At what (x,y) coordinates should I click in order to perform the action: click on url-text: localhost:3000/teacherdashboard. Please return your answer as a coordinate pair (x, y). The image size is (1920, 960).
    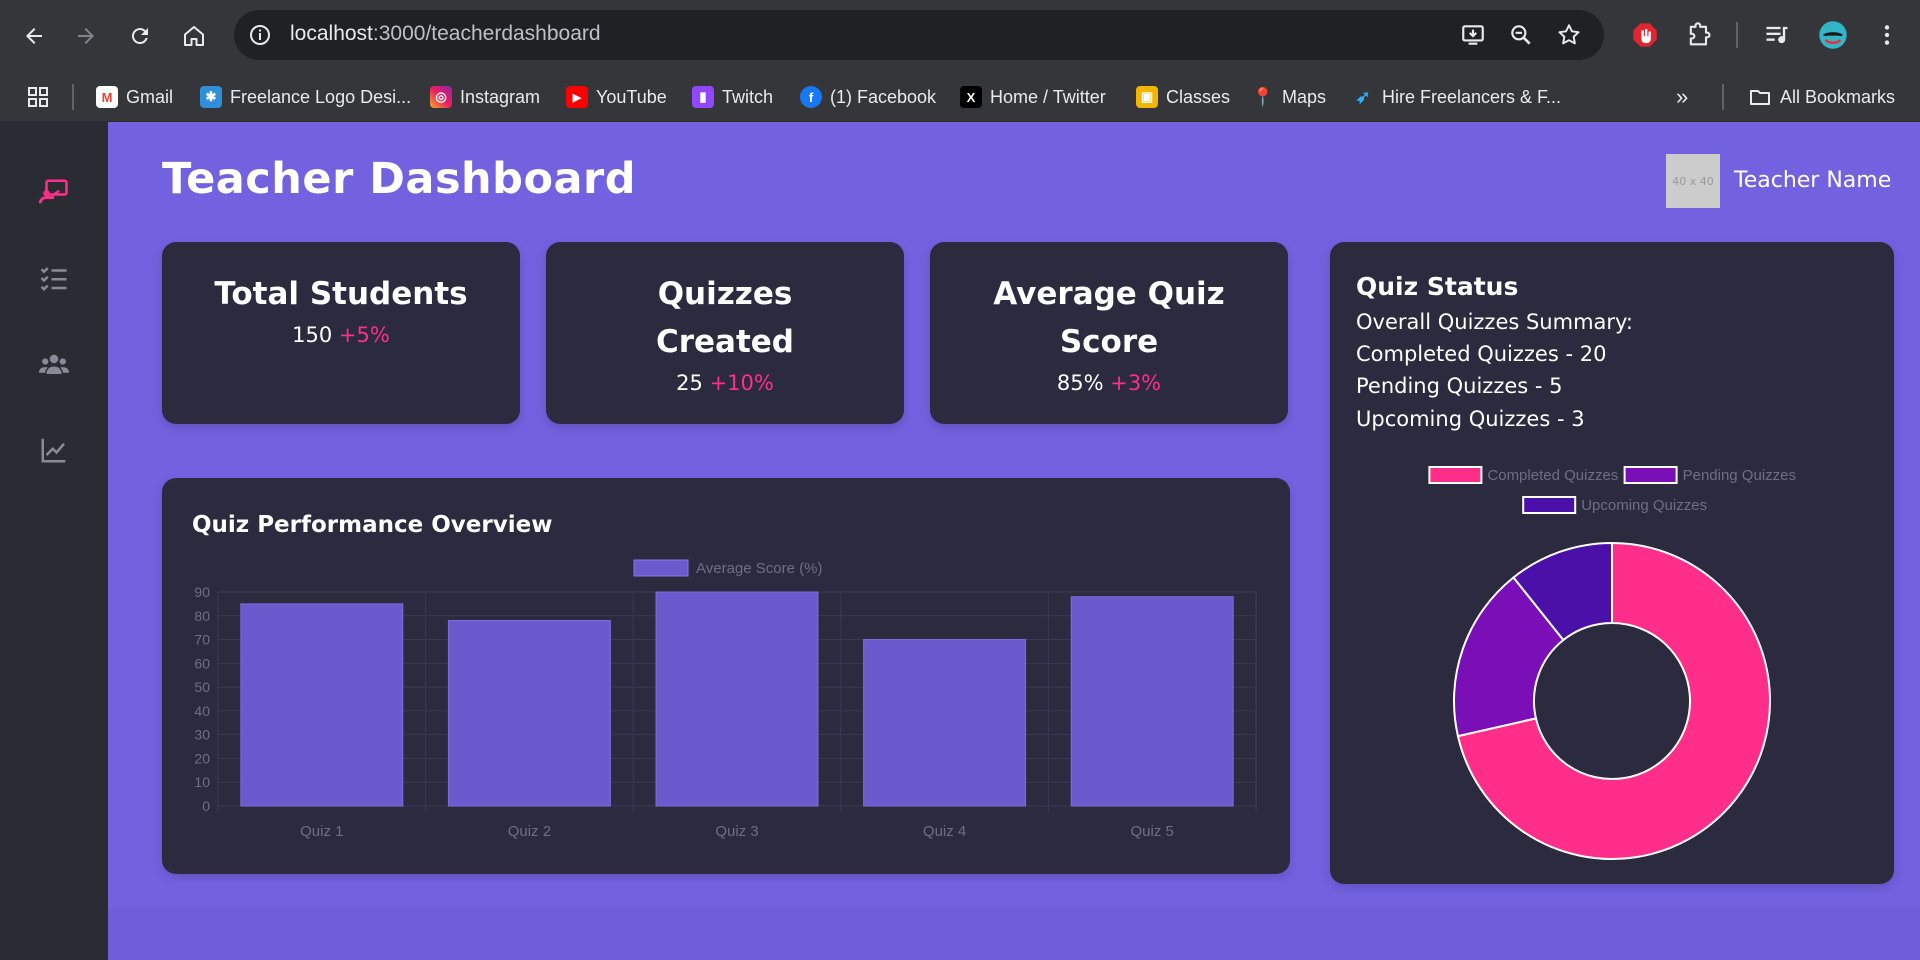
    Looking at the image, I should click on (445, 34).